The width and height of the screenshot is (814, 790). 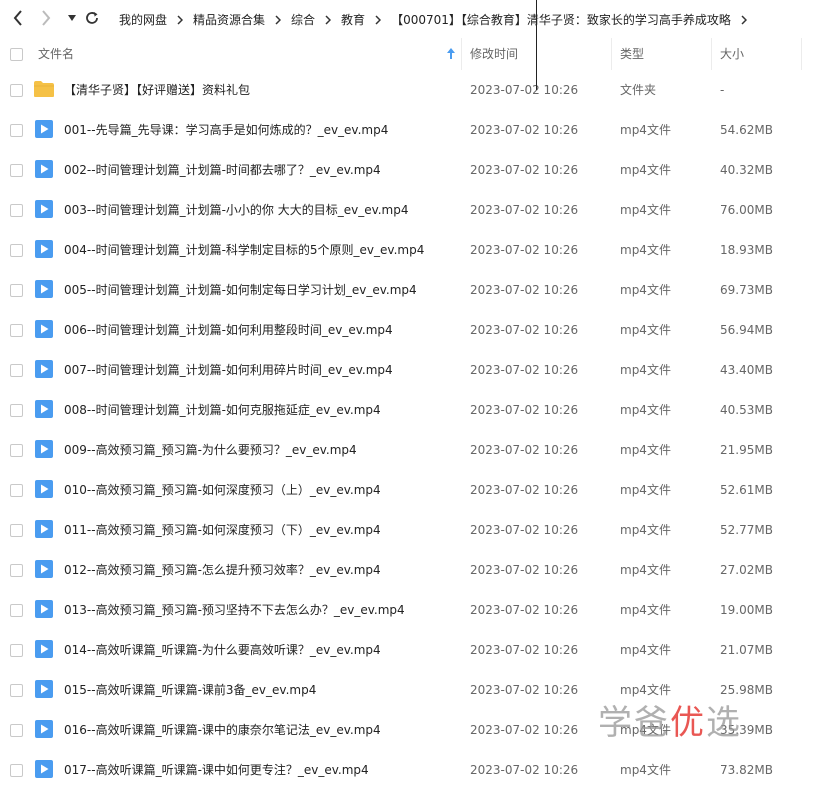 I want to click on file-list-header: 文件名 修改时间 类型 大小, so click(x=407, y=54).